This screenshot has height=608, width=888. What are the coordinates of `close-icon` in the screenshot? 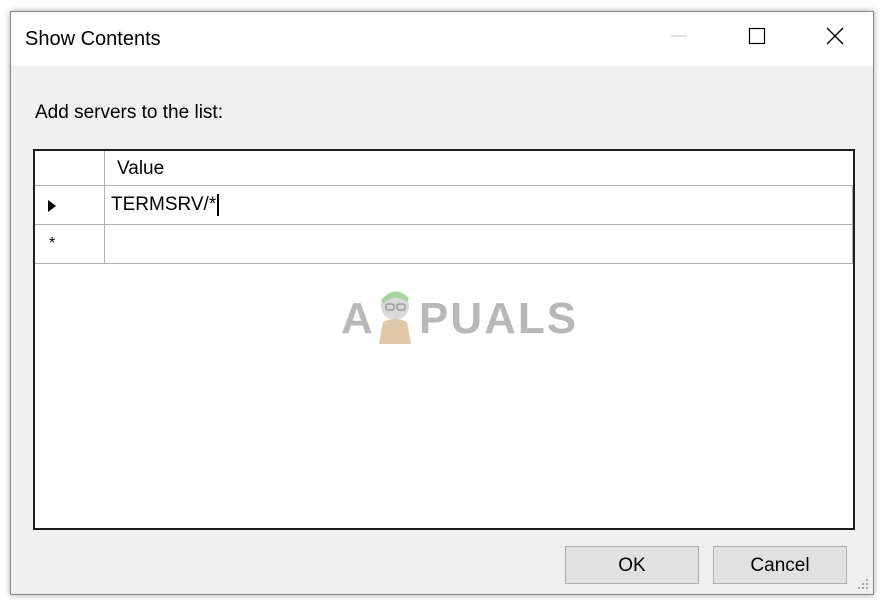 It's located at (835, 36).